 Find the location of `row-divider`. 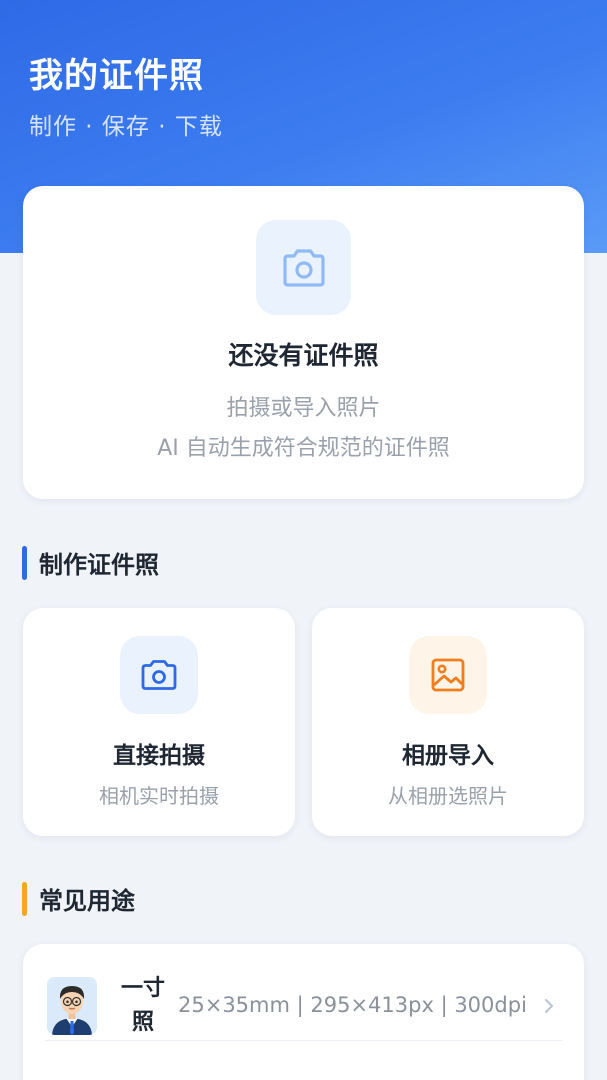

row-divider is located at coordinates (303, 1040).